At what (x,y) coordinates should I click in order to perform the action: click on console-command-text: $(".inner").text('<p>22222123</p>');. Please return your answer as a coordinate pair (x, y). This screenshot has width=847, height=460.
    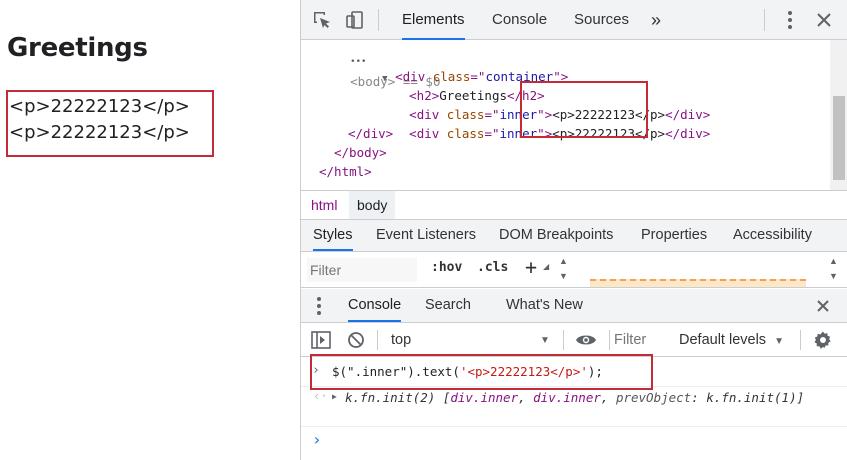
    Looking at the image, I should click on (467, 371).